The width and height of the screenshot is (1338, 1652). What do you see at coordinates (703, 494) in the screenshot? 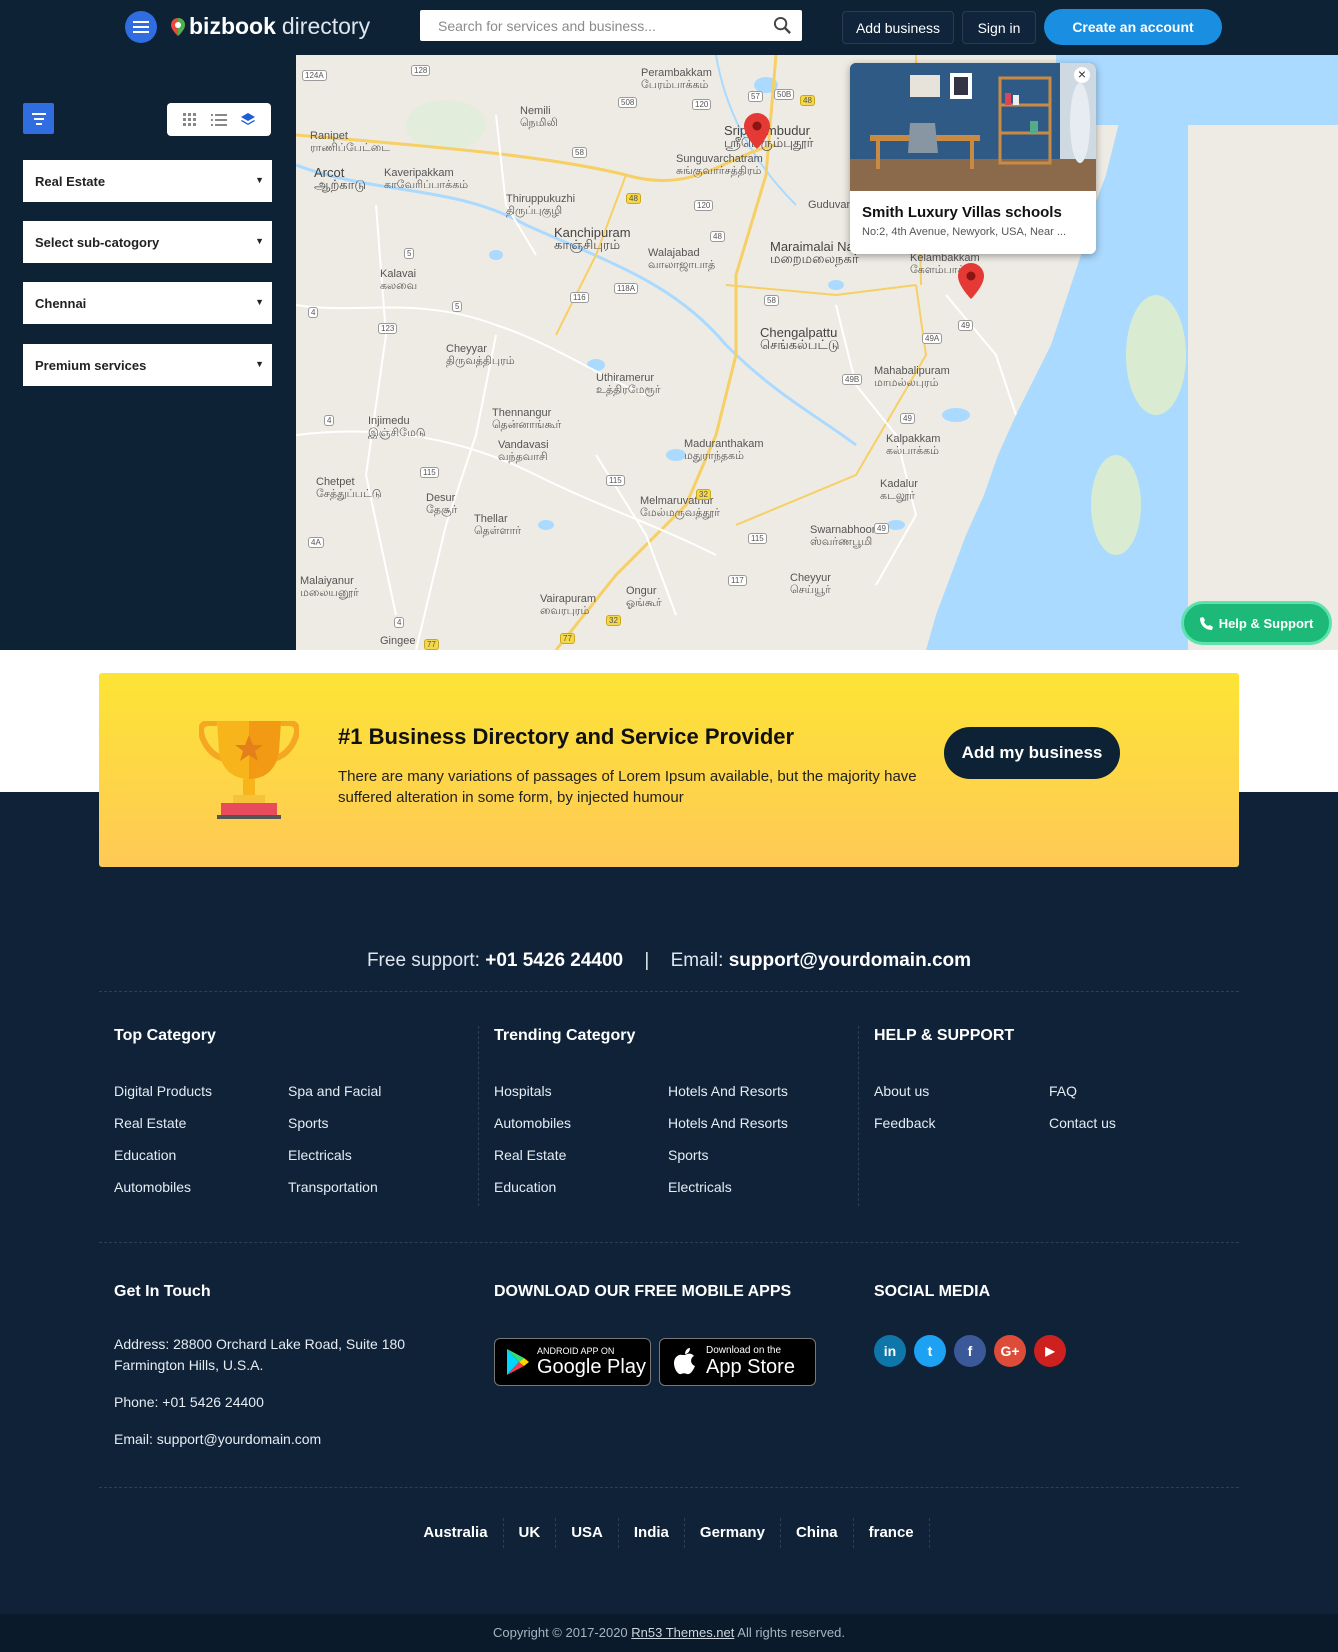
I see `road-shield: 32` at bounding box center [703, 494].